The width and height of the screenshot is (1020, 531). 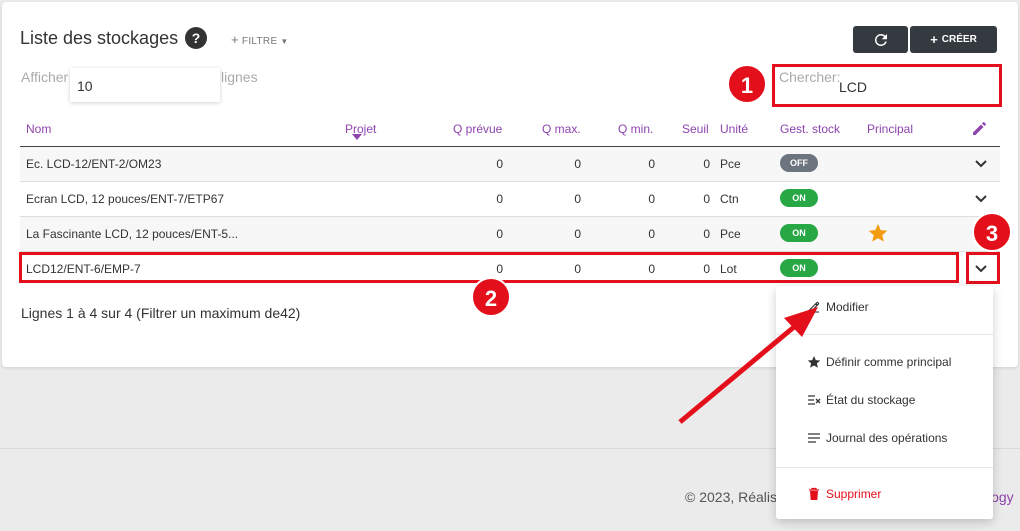 I want to click on chevron-highlight-box, so click(x=983, y=268).